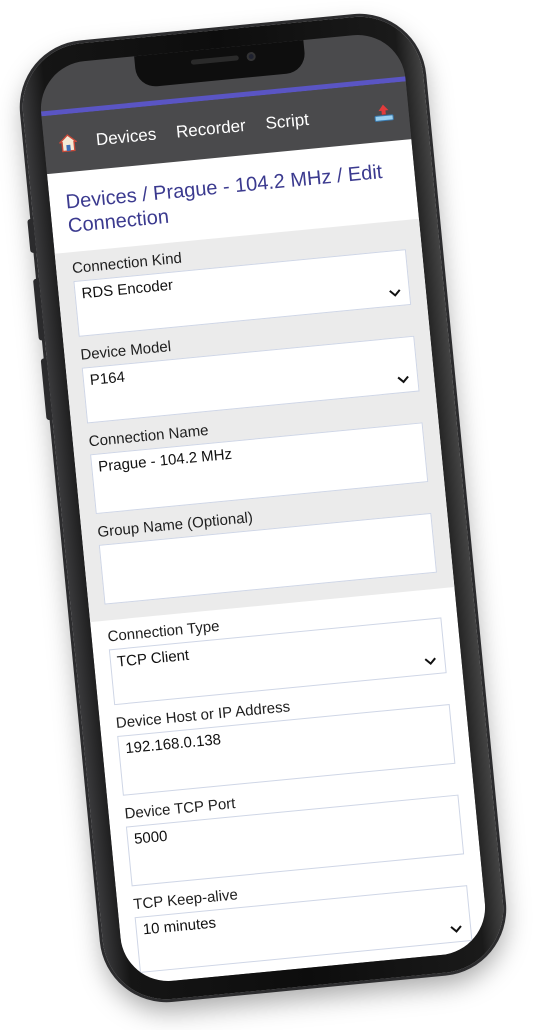  Describe the element at coordinates (107, 378) in the screenshot. I see `device-model-value: P164` at that location.